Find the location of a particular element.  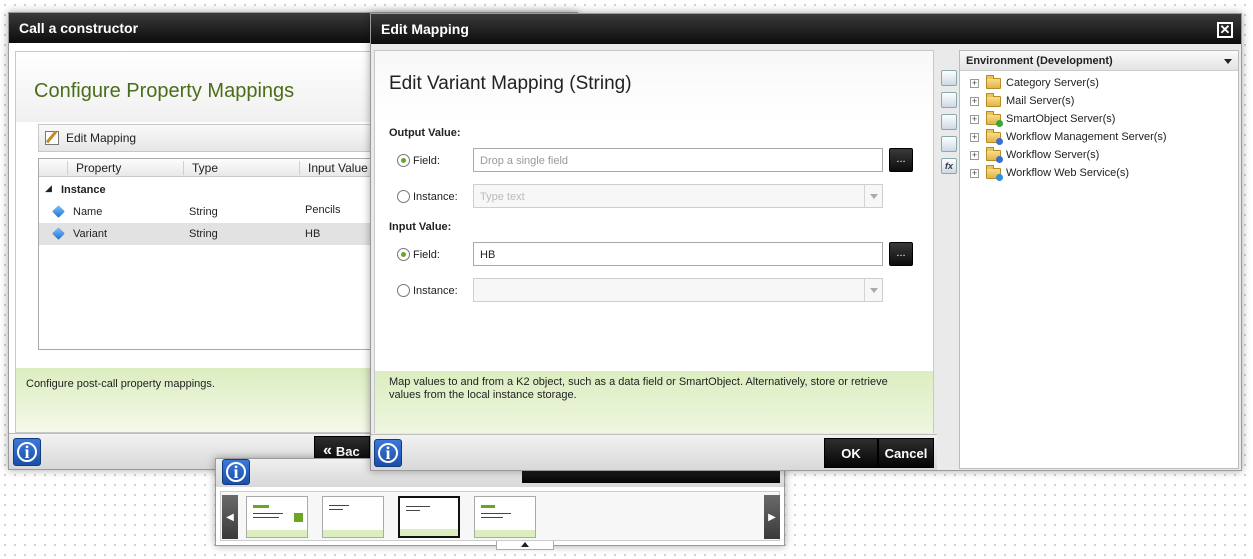

environment-title: Environment (Development) is located at coordinates (1039, 61).